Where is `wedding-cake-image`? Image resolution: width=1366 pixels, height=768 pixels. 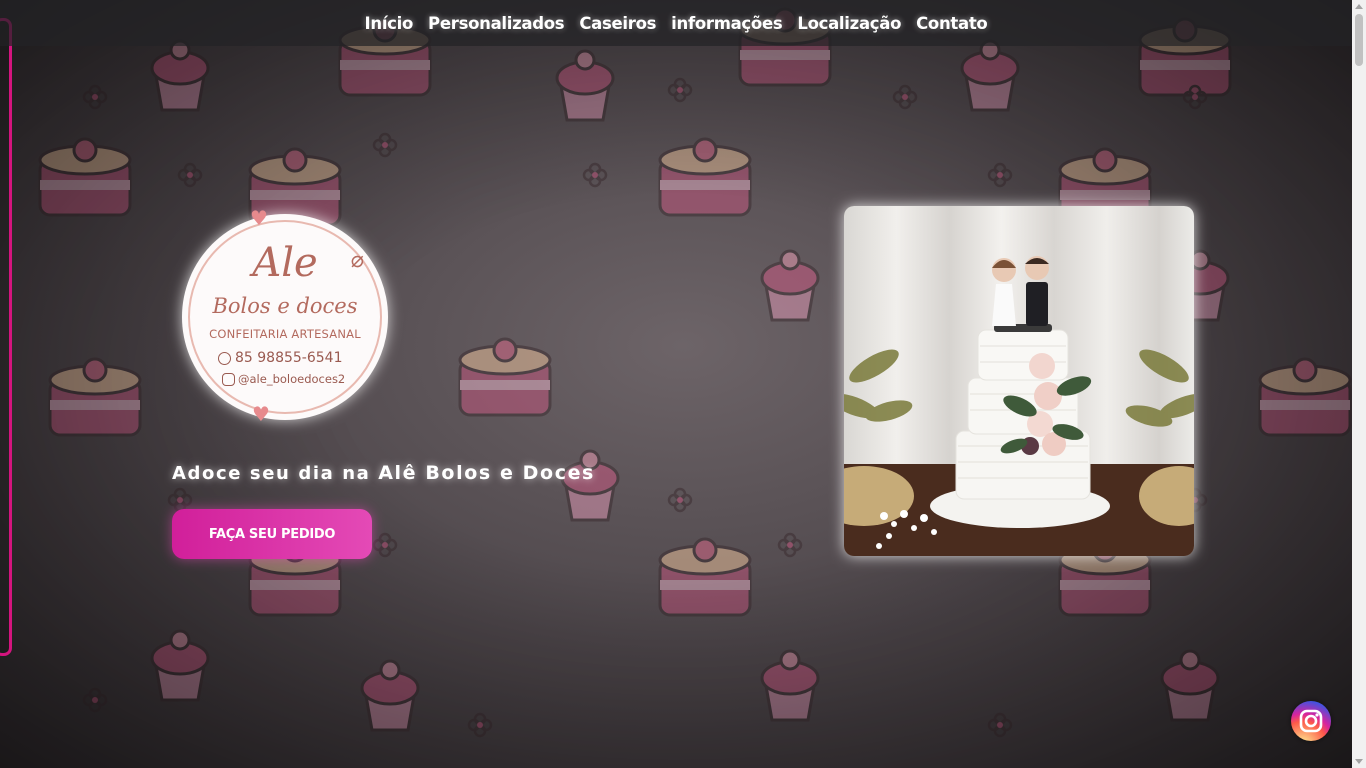 wedding-cake-image is located at coordinates (1019, 381).